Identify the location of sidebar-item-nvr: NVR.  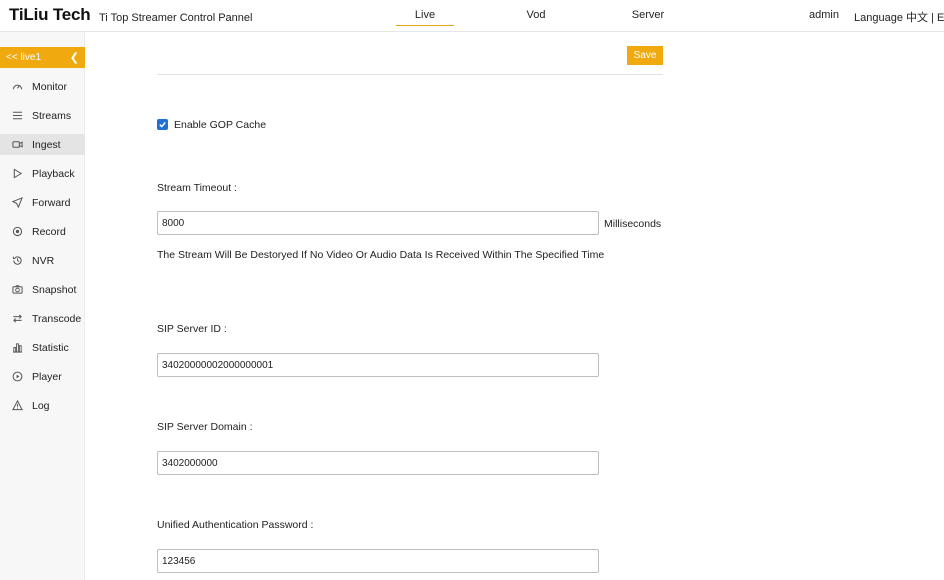
(42, 260).